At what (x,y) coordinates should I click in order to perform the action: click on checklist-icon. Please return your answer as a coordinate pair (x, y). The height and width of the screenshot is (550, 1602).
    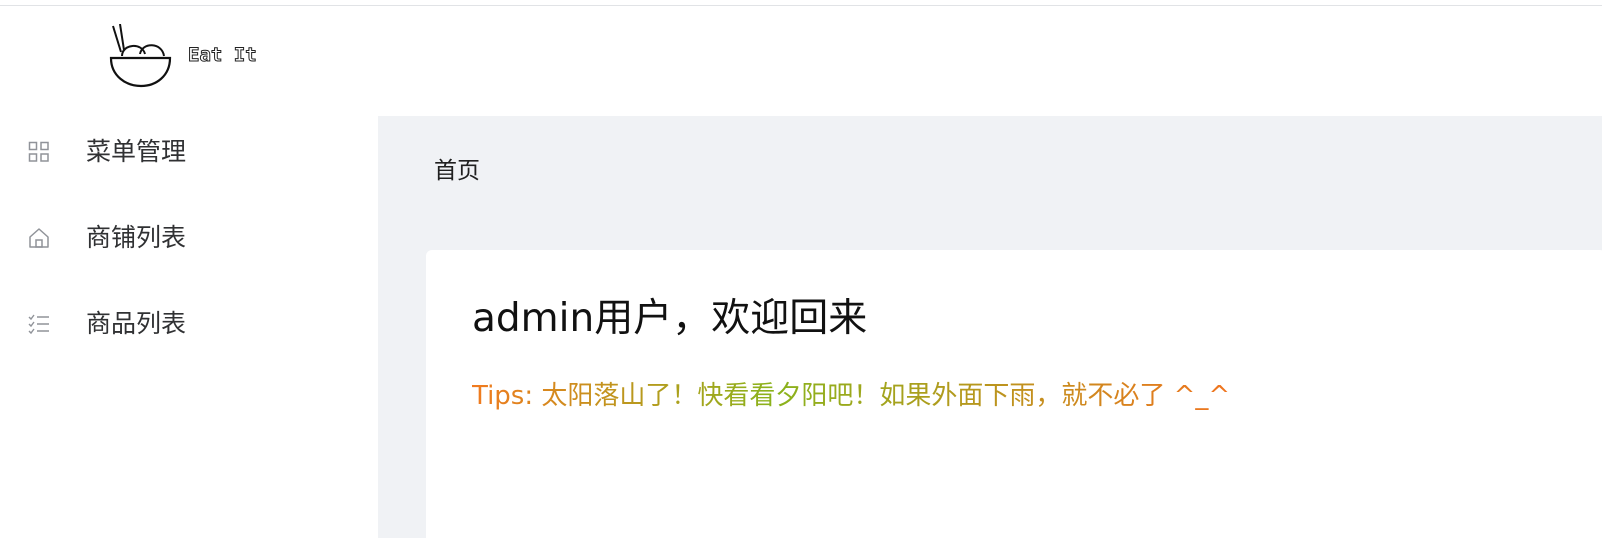
    Looking at the image, I should click on (39, 324).